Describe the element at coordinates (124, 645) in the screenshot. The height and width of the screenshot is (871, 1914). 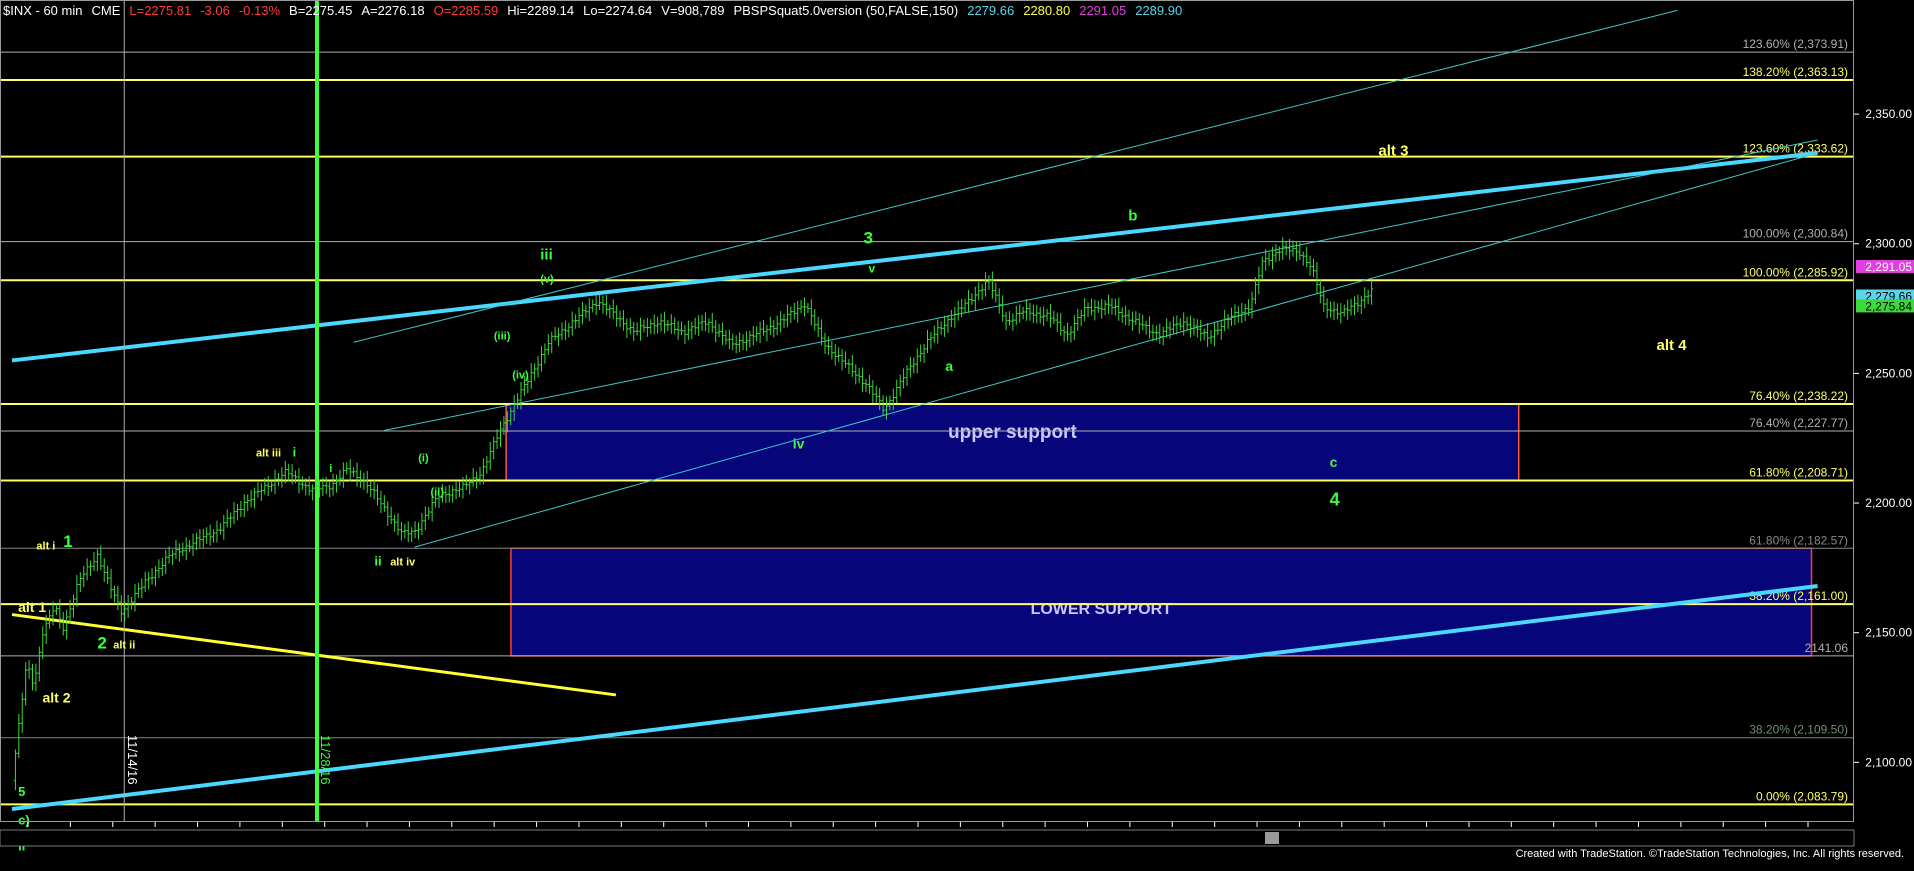
I see `wave-label: alt ii` at that location.